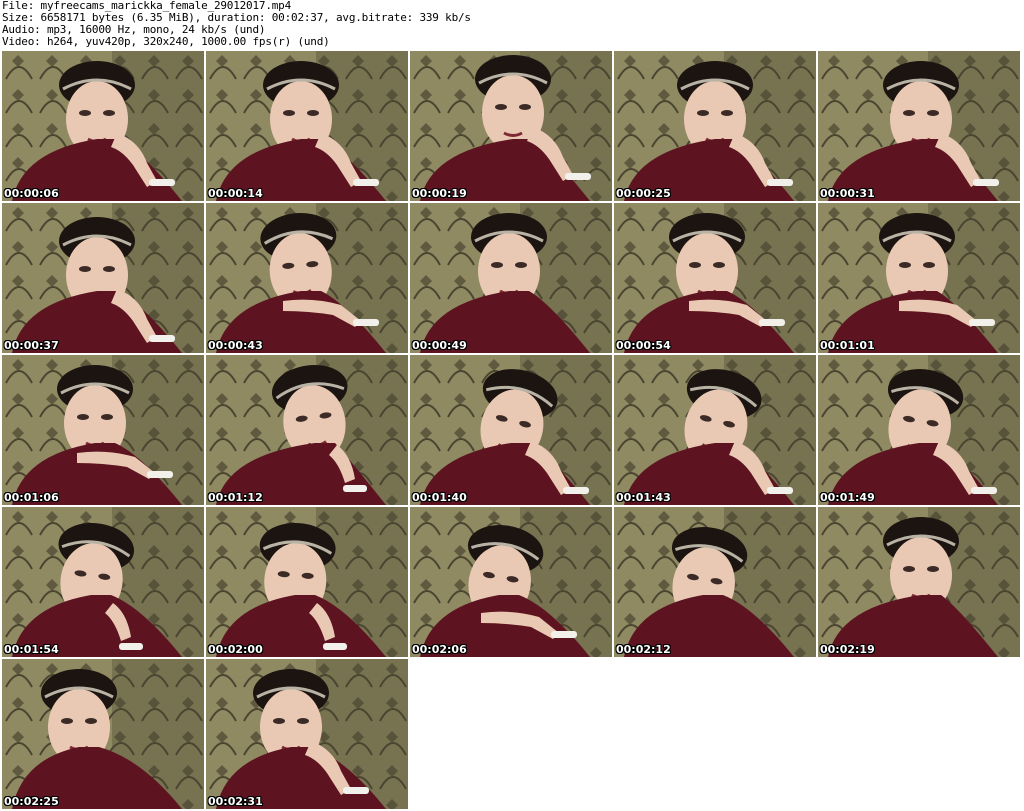 This screenshot has height=811, width=1024. What do you see at coordinates (439, 497) in the screenshot?
I see `thumbnail-timestamp: 00:01:40` at bounding box center [439, 497].